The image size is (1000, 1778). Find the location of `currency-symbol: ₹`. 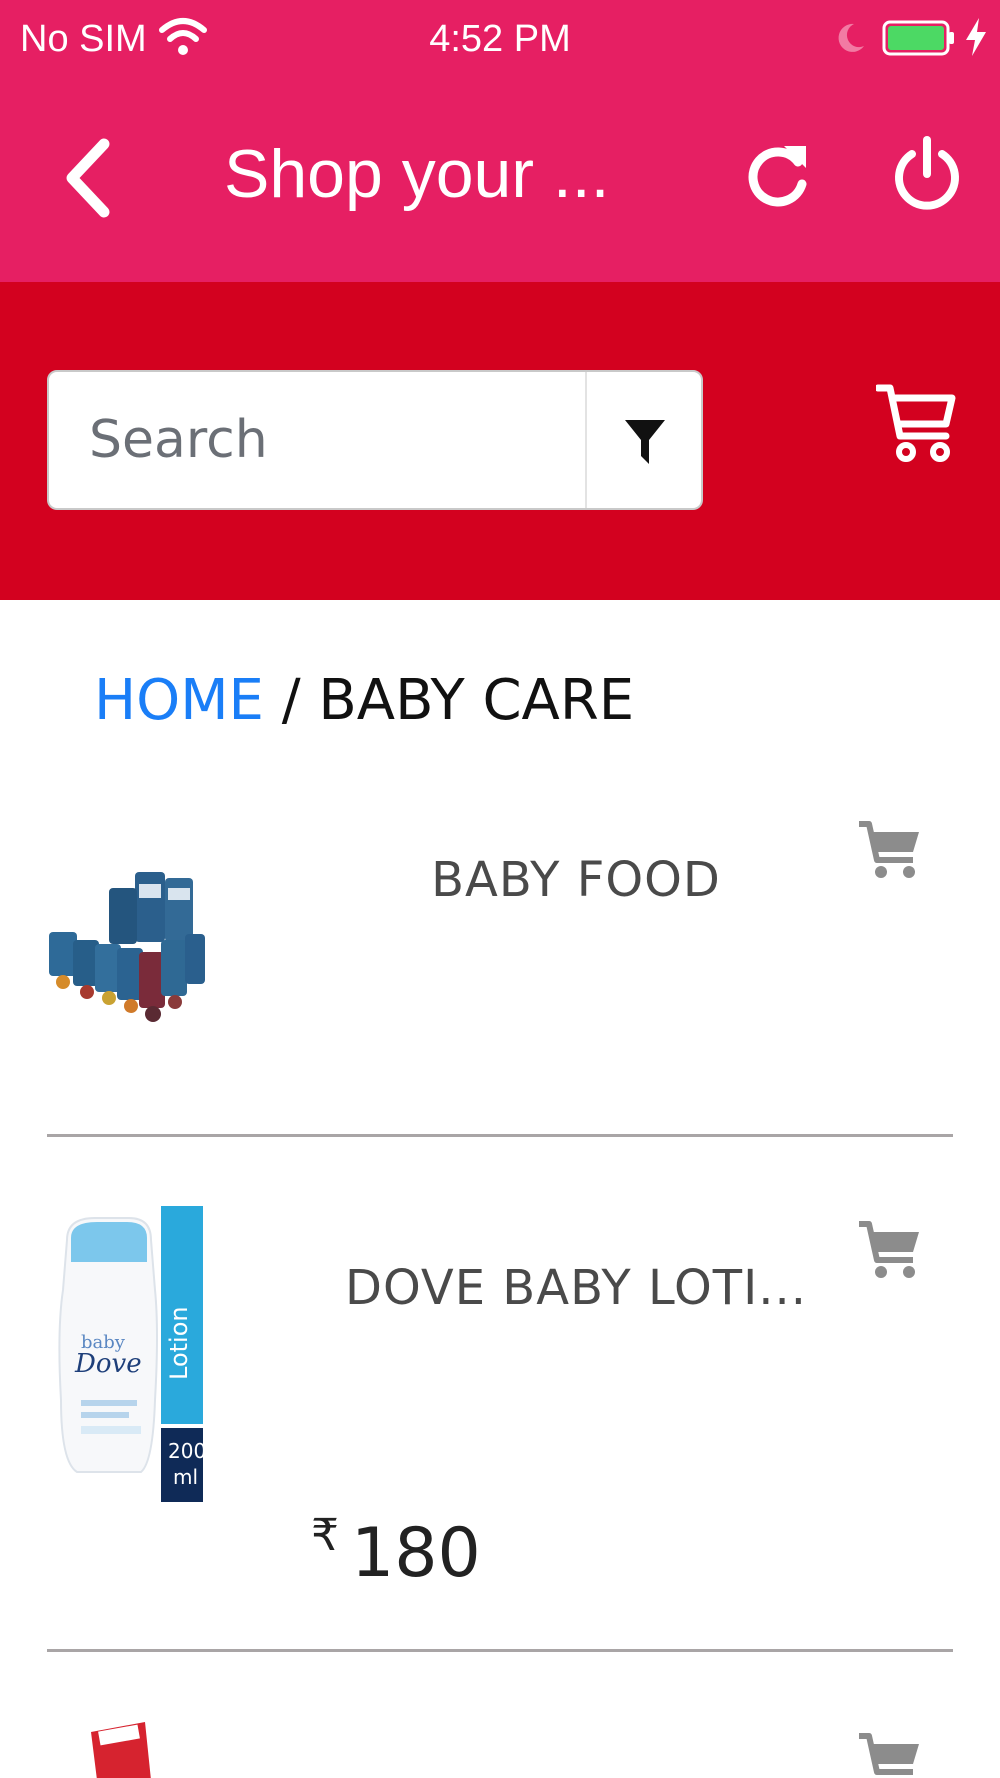

currency-symbol: ₹ is located at coordinates (325, 1535).